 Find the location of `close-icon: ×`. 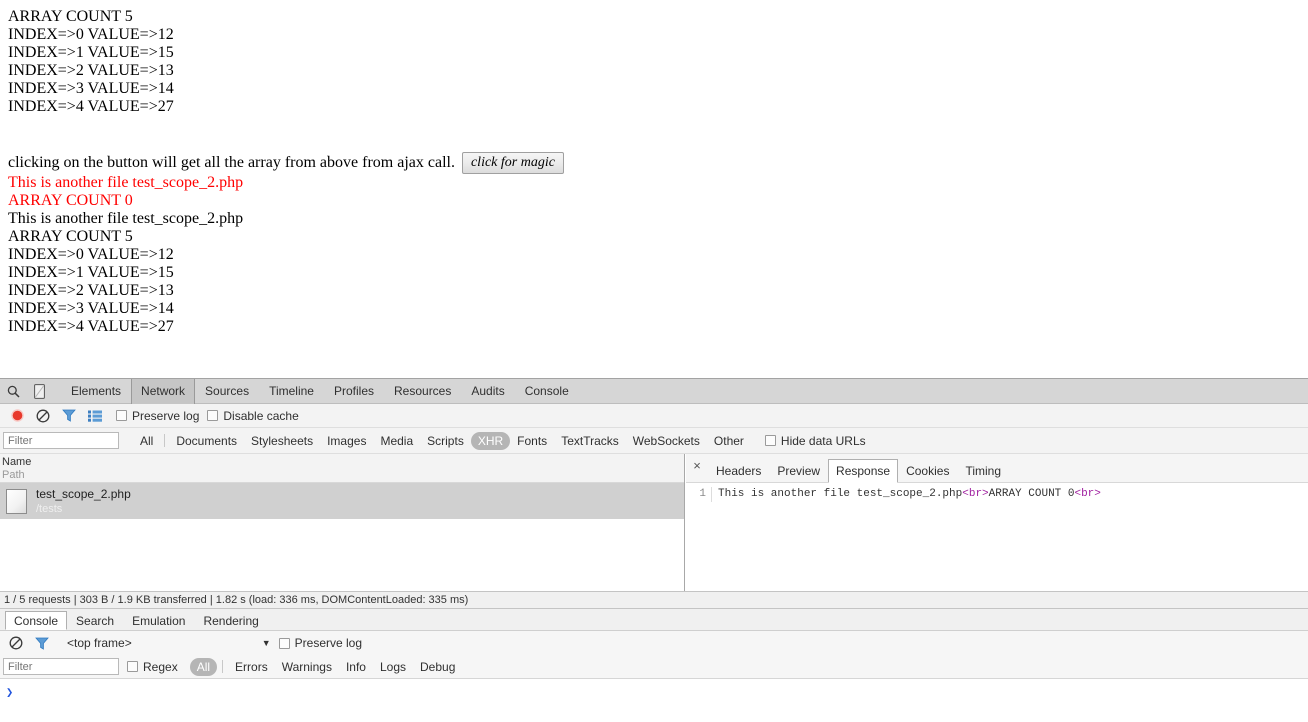

close-icon: × is located at coordinates (697, 468).